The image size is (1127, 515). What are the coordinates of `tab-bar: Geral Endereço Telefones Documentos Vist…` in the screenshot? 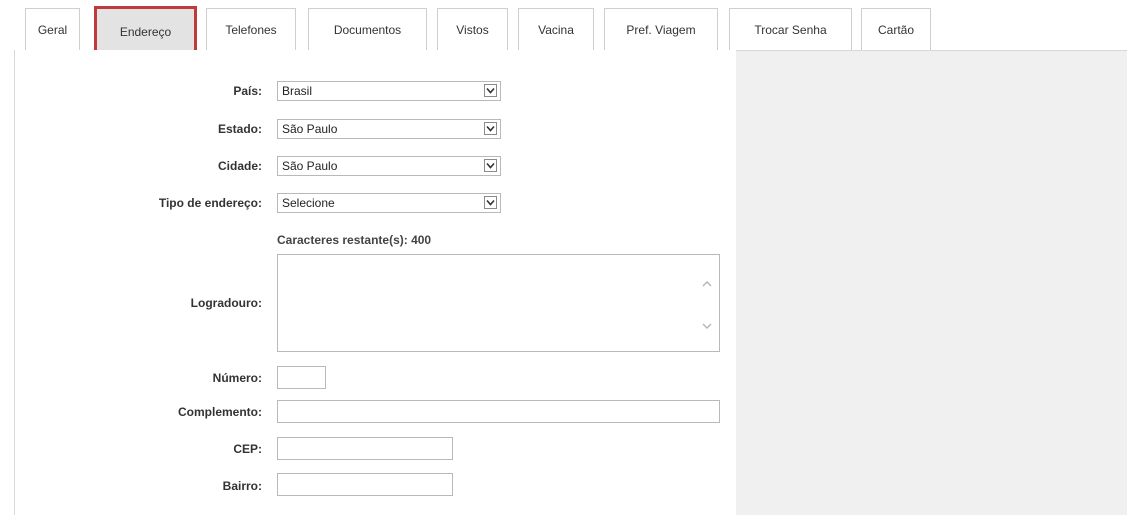 It's located at (563, 28).